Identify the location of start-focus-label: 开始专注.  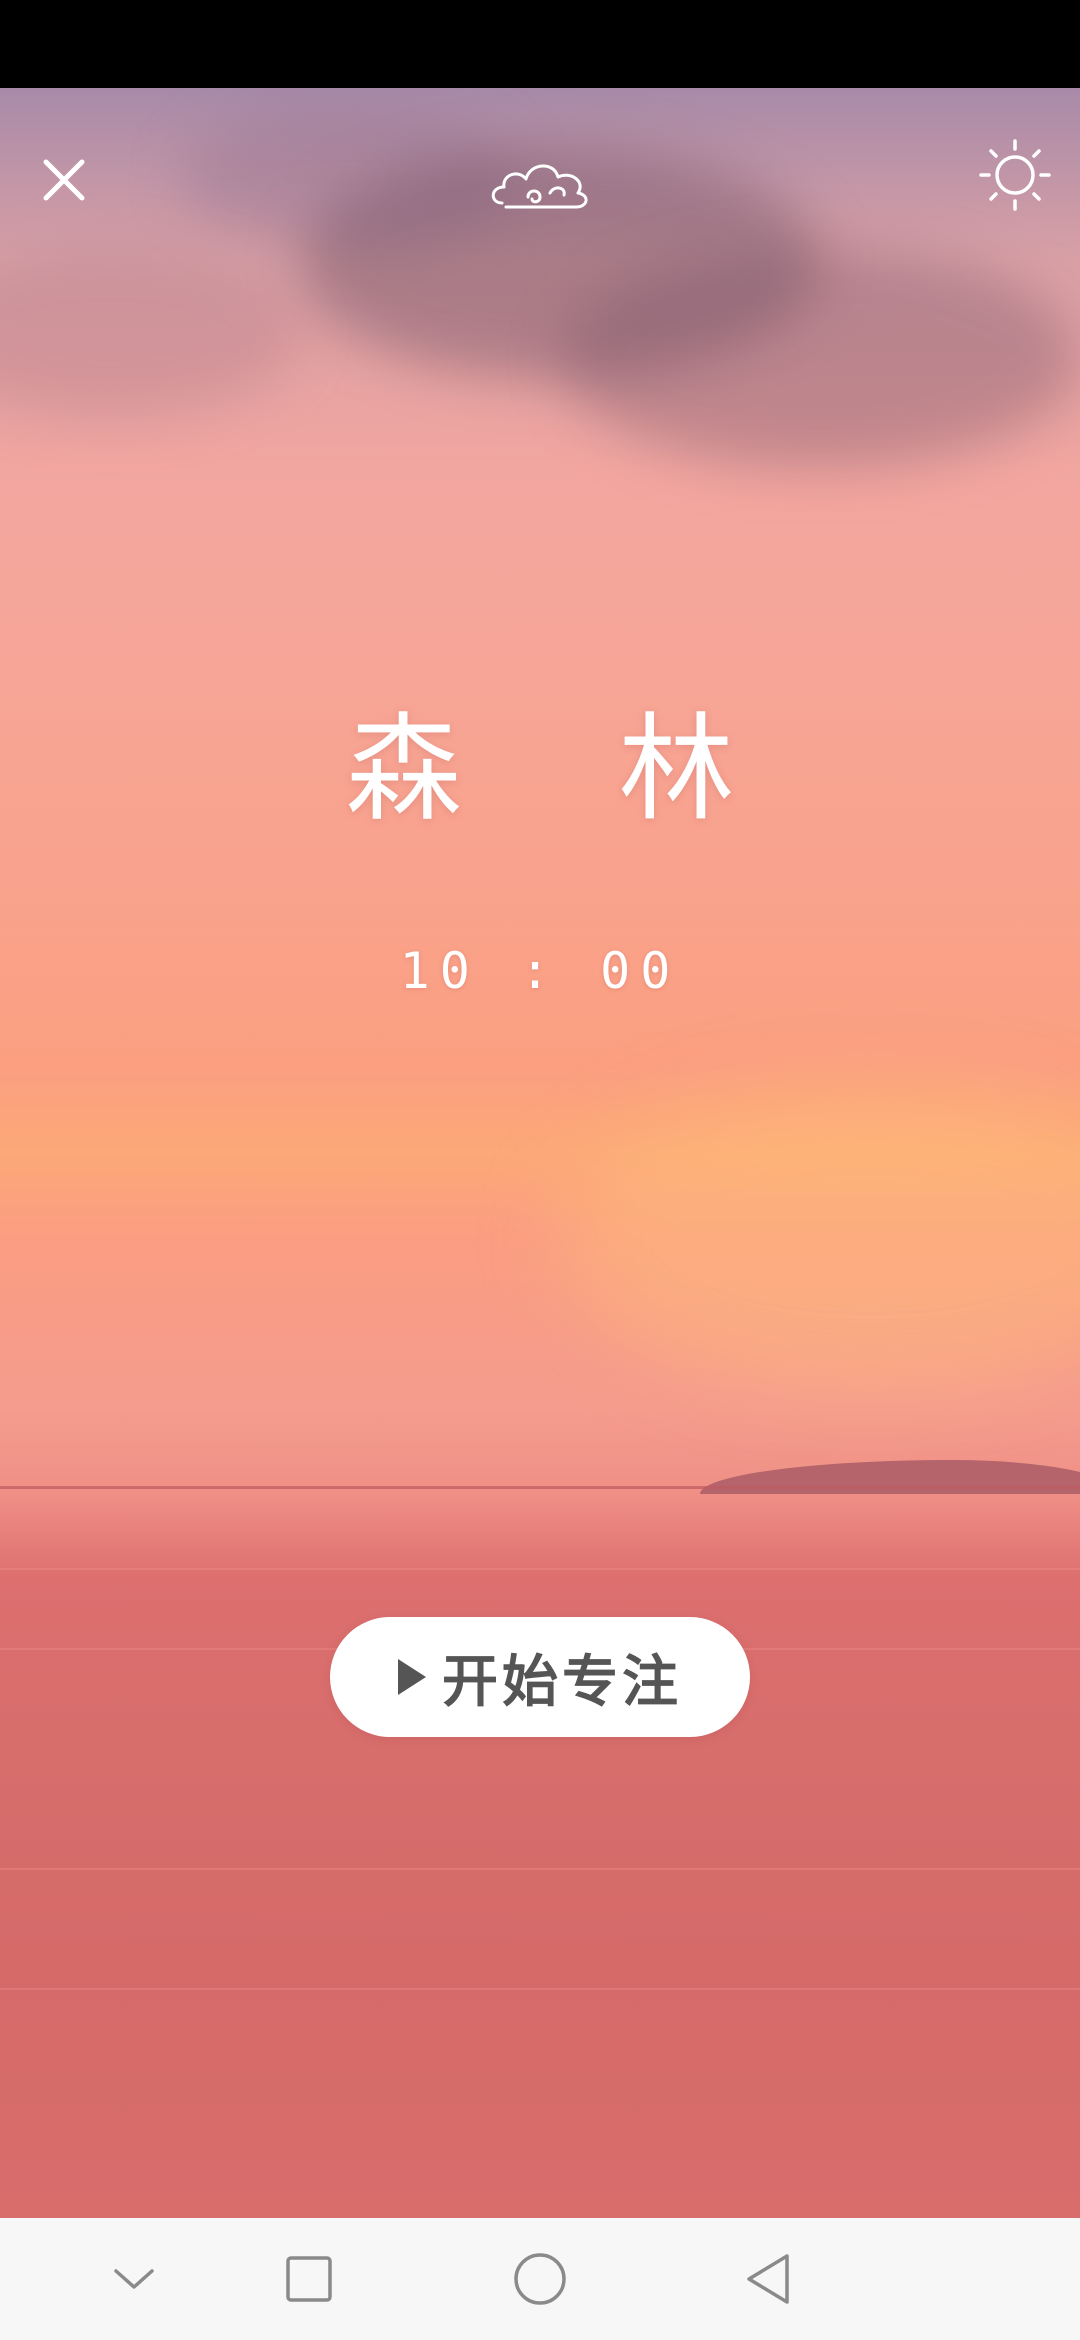
(562, 1681).